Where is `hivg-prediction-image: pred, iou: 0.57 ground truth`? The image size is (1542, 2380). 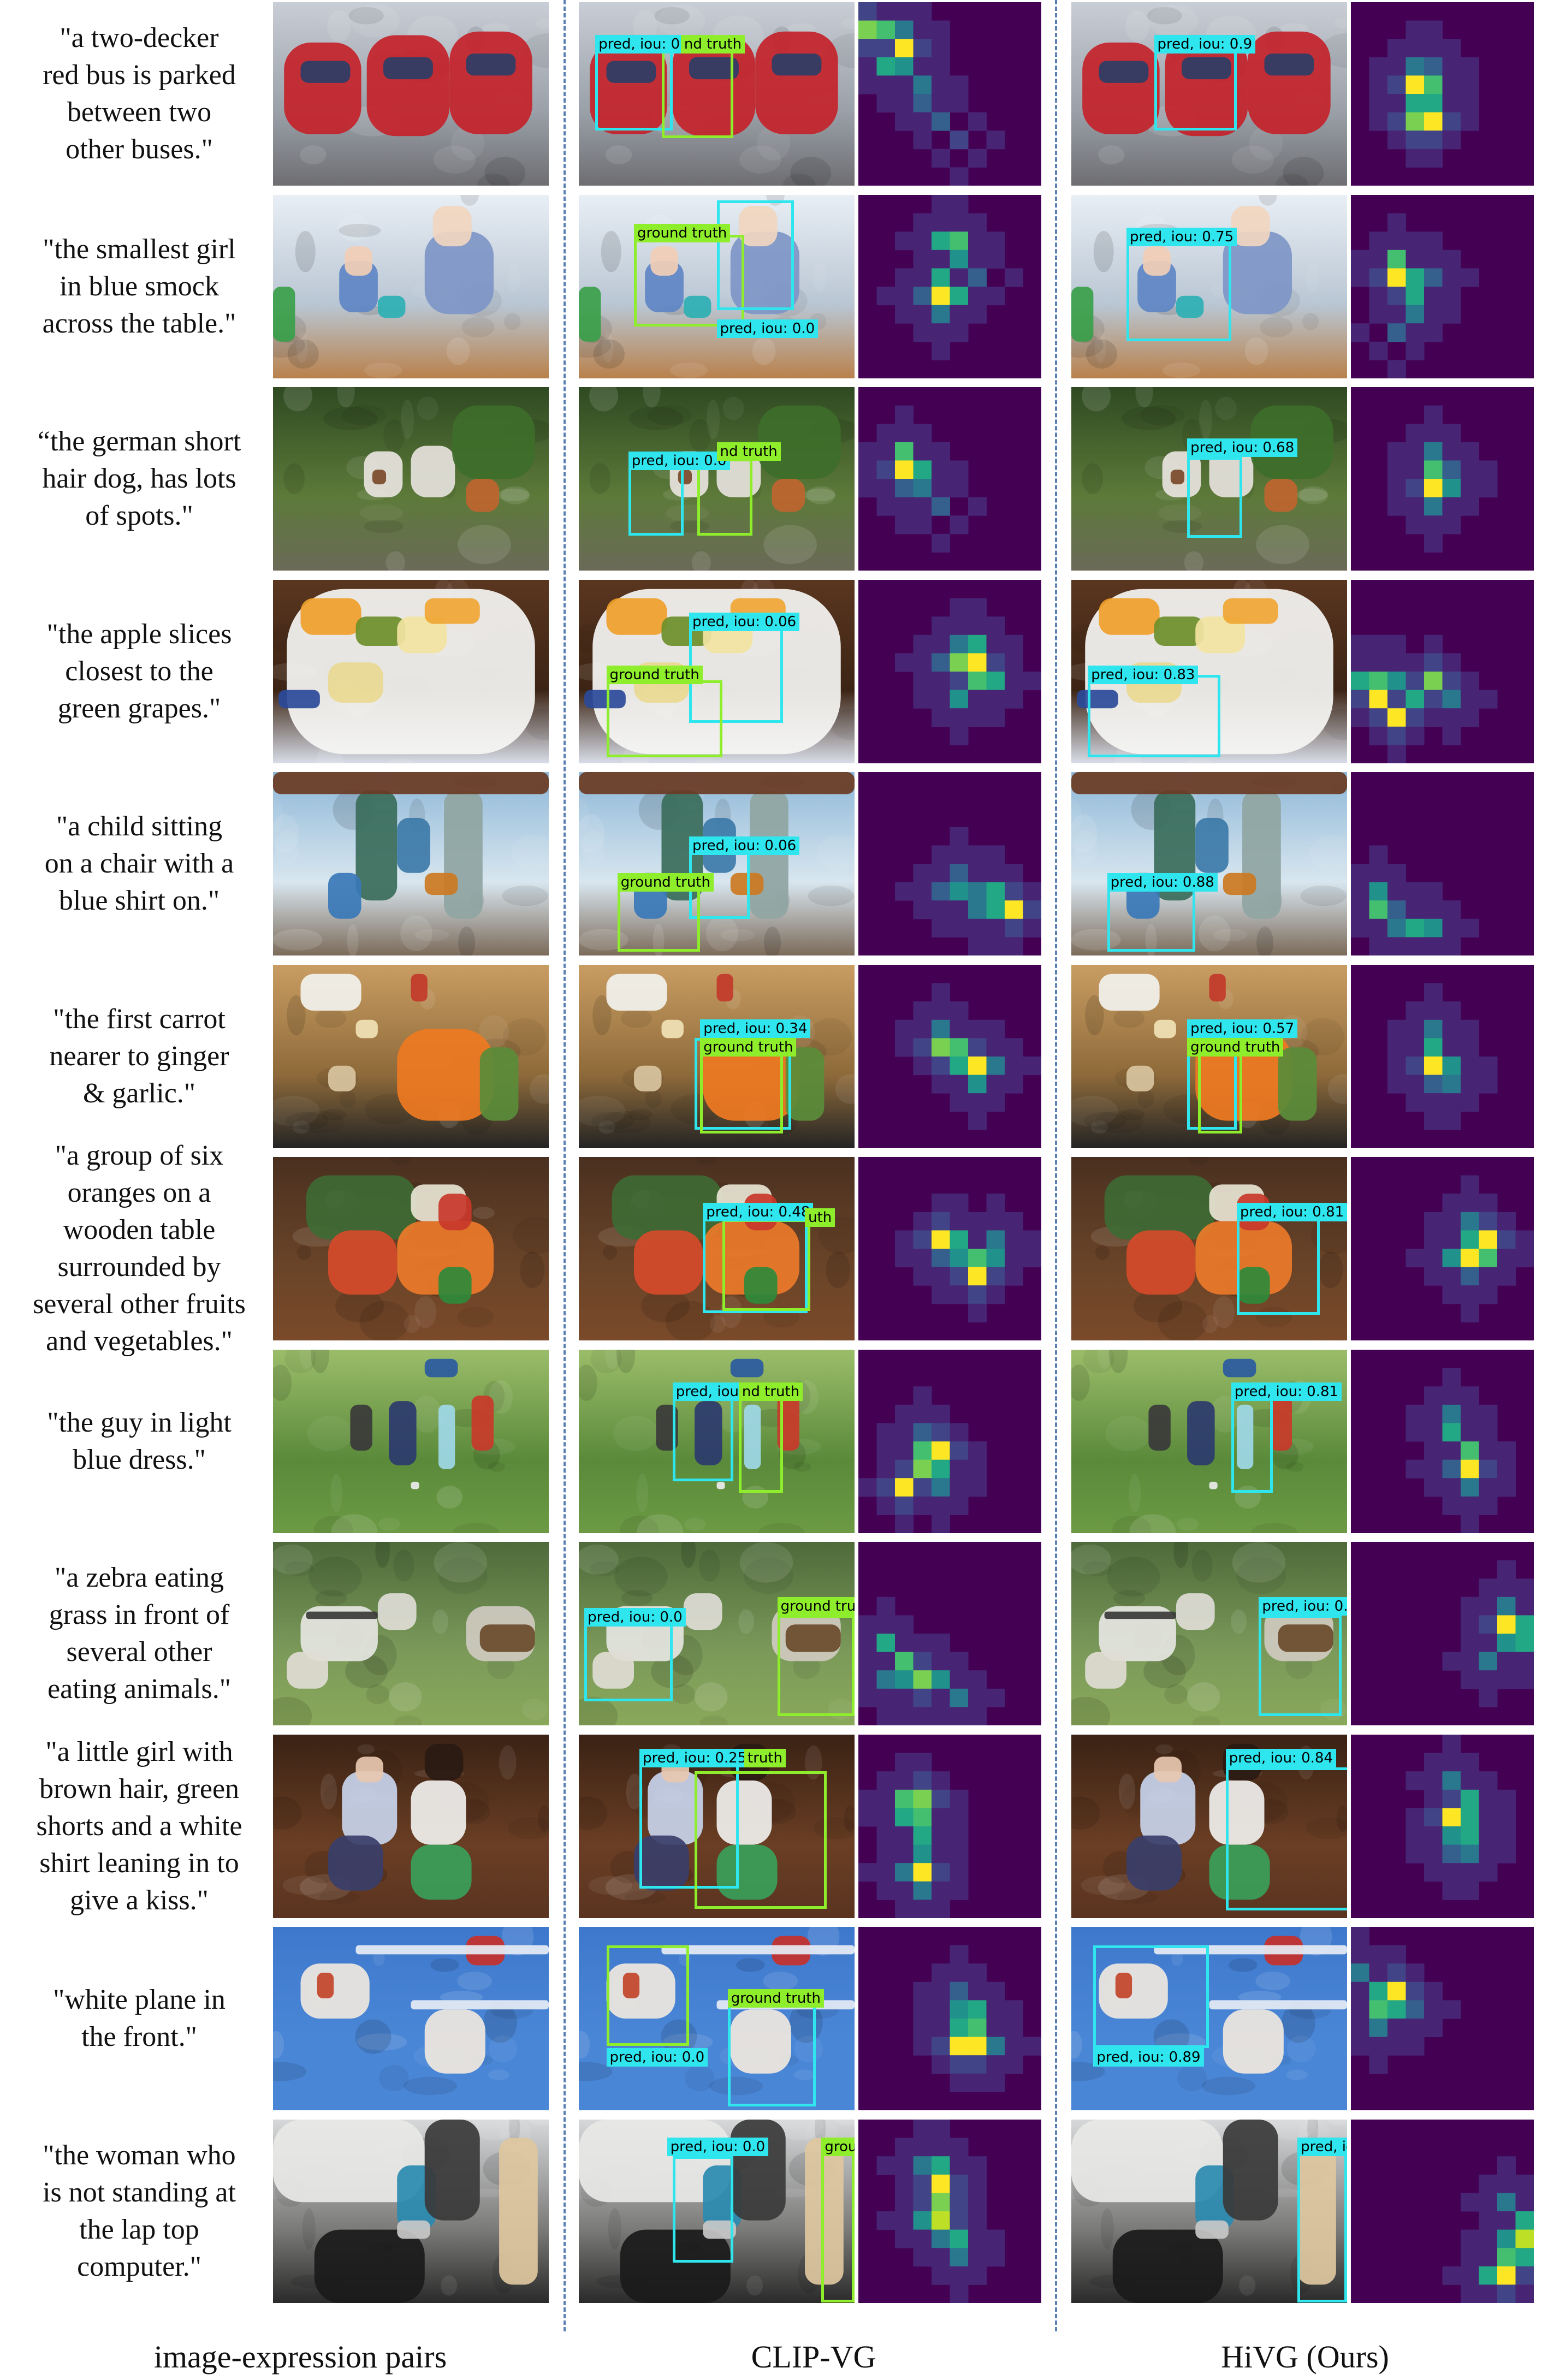
hivg-prediction-image: pred, iou: 0.57 ground truth is located at coordinates (1209, 1056).